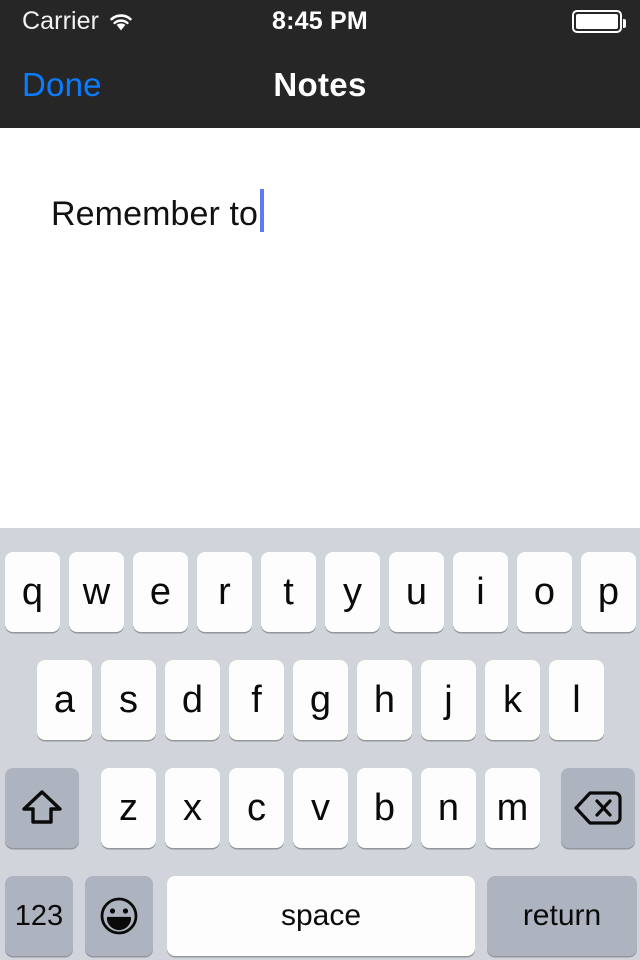  What do you see at coordinates (416, 592) in the screenshot?
I see `key-u: u` at bounding box center [416, 592].